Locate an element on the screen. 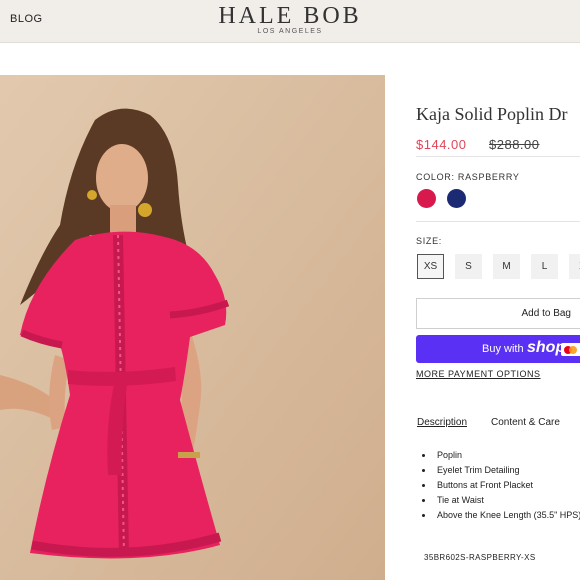 The width and height of the screenshot is (580, 580). size-option-l: L is located at coordinates (544, 266).